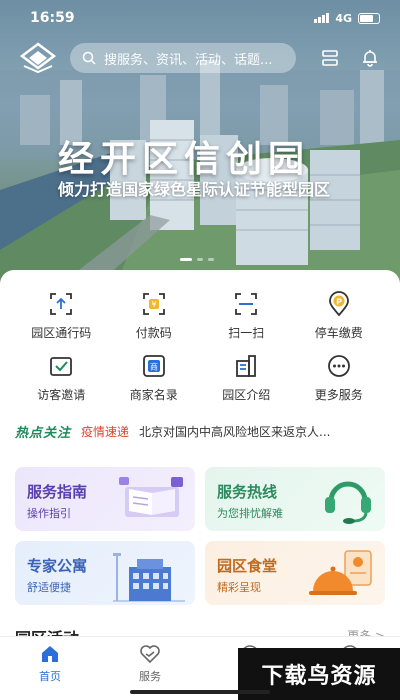  What do you see at coordinates (295, 499) in the screenshot?
I see `card-service-hotline: 服务热线 为您排忧解难` at bounding box center [295, 499].